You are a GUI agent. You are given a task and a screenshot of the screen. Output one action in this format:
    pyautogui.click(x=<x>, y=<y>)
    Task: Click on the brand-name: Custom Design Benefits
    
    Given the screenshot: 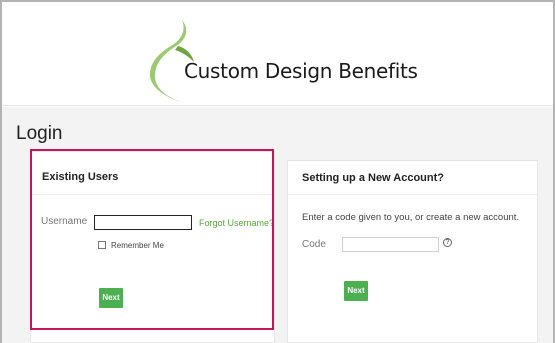 What is the action you would take?
    pyautogui.click(x=301, y=71)
    